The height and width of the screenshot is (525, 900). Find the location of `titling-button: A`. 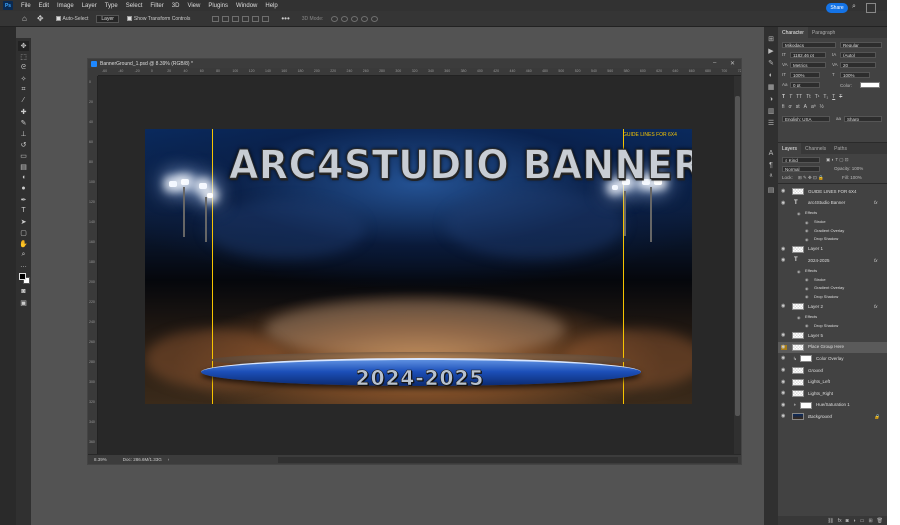

titling-button: A is located at coordinates (805, 107).